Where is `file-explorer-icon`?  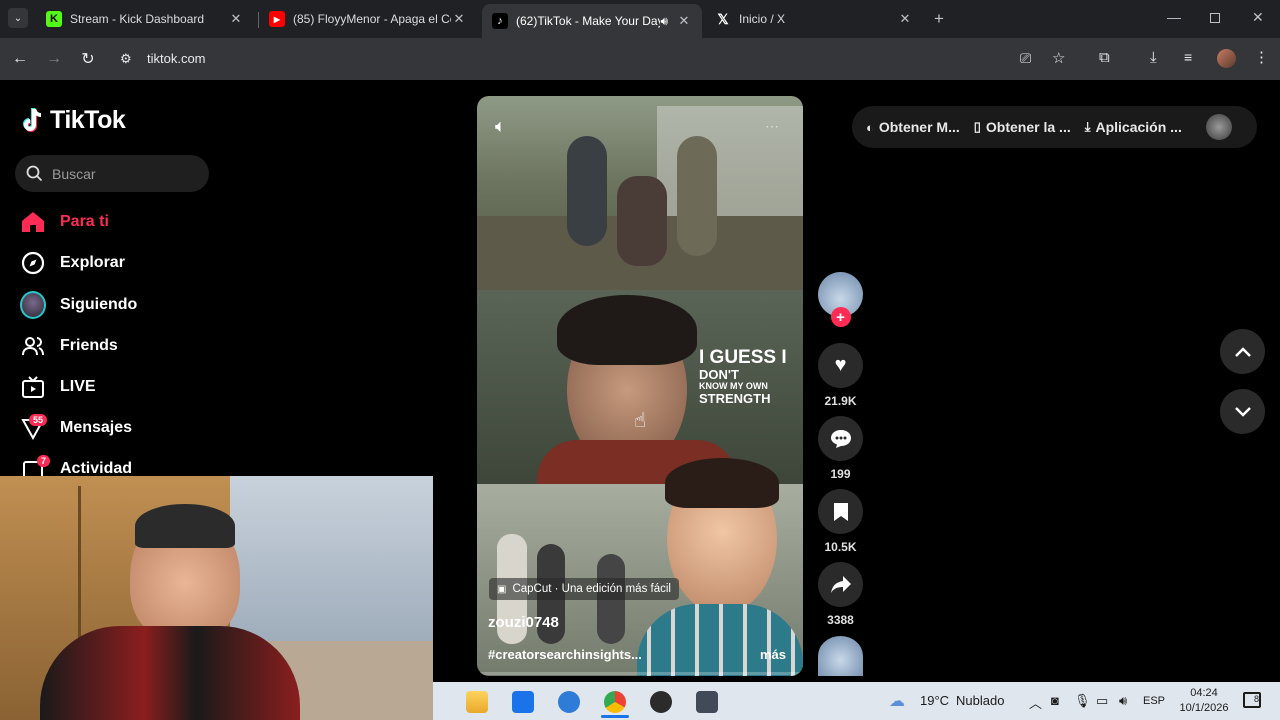 file-explorer-icon is located at coordinates (477, 702).